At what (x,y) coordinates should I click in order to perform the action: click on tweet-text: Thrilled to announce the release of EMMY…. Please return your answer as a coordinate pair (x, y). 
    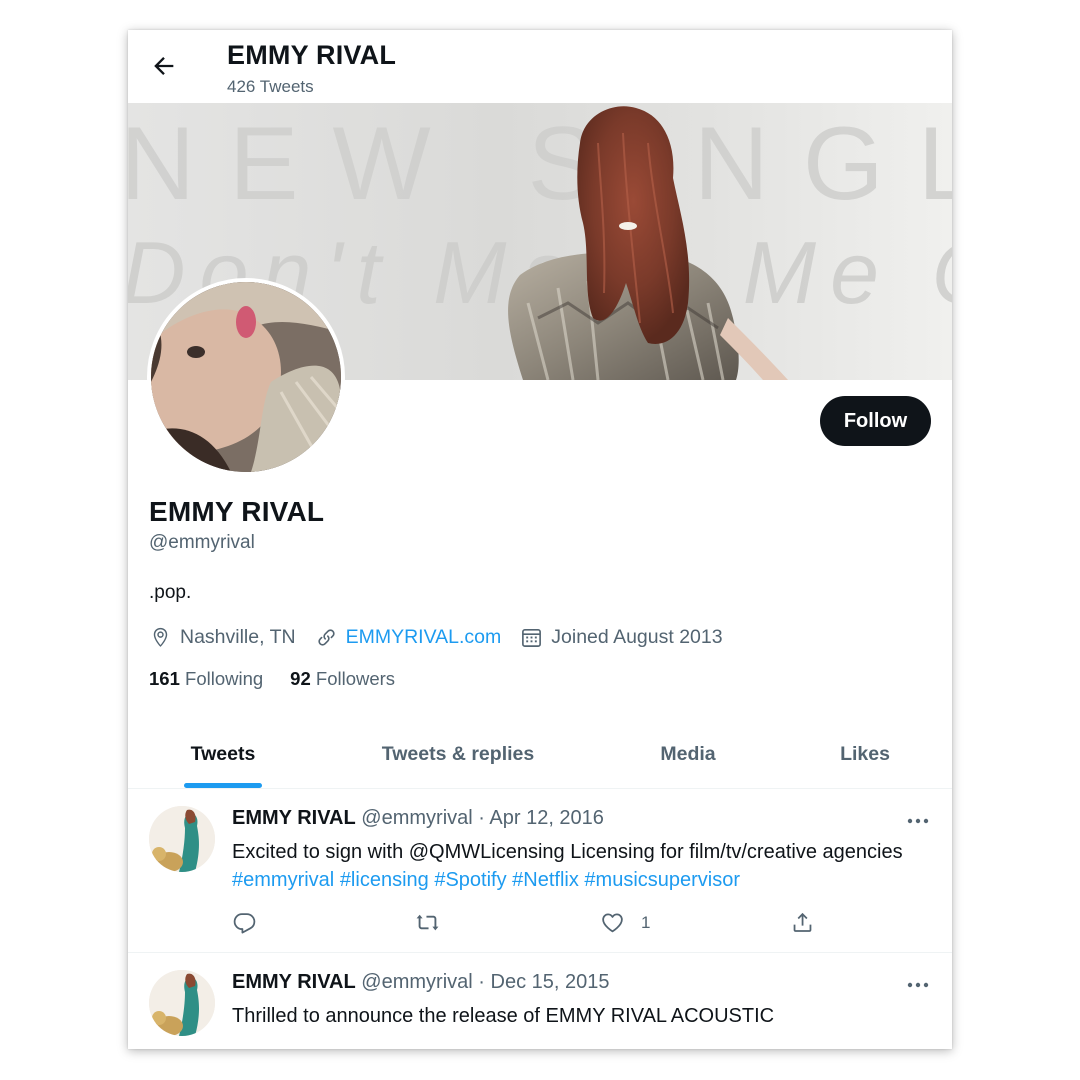
    Looking at the image, I should click on (588, 1016).